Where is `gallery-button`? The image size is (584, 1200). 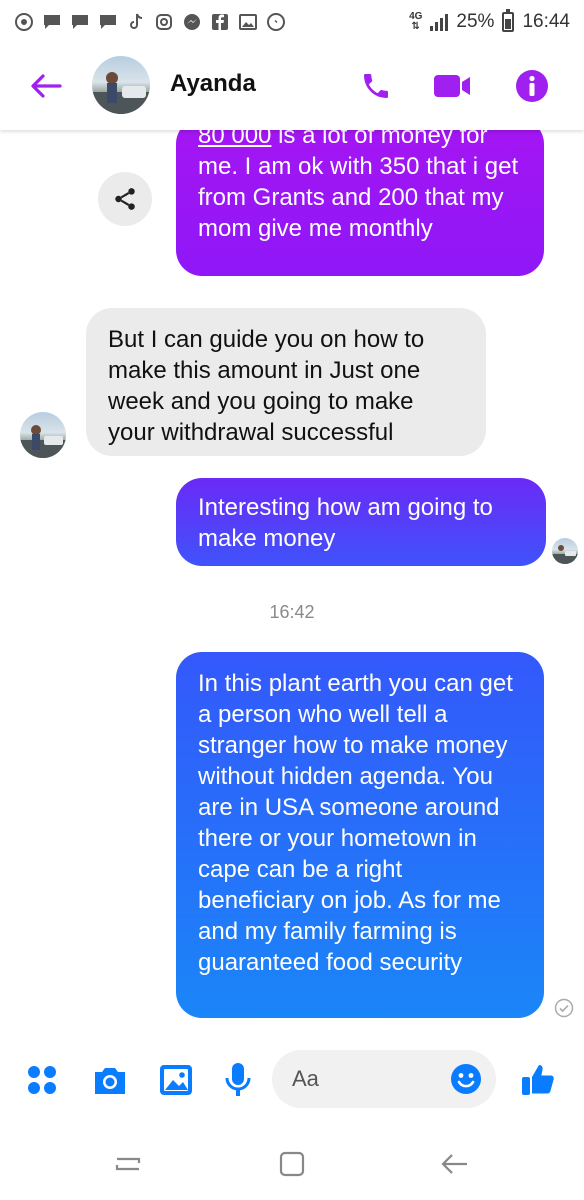 gallery-button is located at coordinates (176, 1080).